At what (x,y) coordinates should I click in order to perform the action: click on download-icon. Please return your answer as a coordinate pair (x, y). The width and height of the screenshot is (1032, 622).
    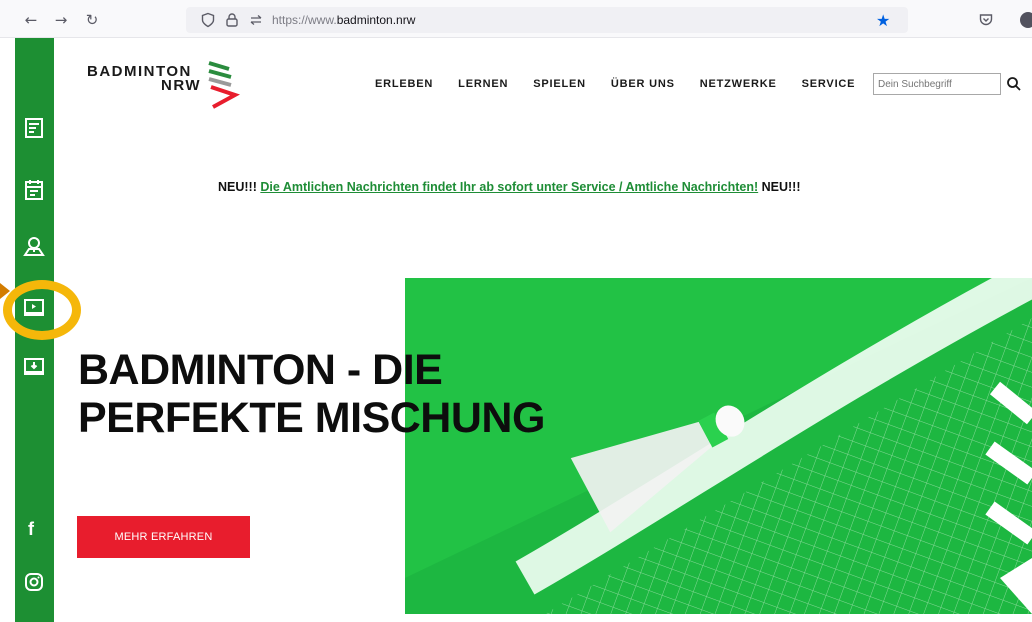
    Looking at the image, I should click on (34, 366).